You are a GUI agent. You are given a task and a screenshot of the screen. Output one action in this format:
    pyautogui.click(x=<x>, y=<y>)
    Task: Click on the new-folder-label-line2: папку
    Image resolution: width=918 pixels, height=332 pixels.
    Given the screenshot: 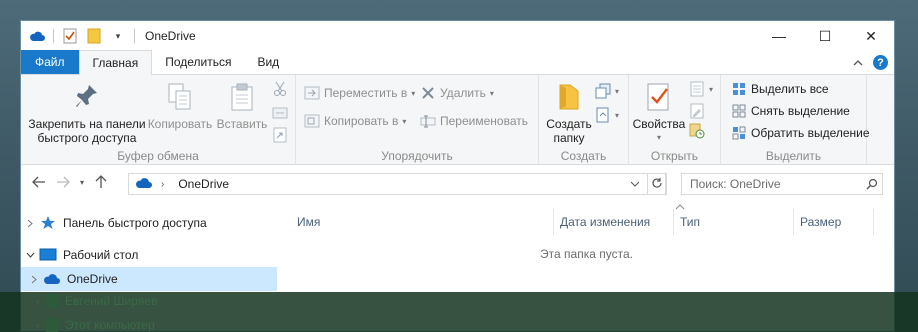 What is the action you would take?
    pyautogui.click(x=569, y=138)
    